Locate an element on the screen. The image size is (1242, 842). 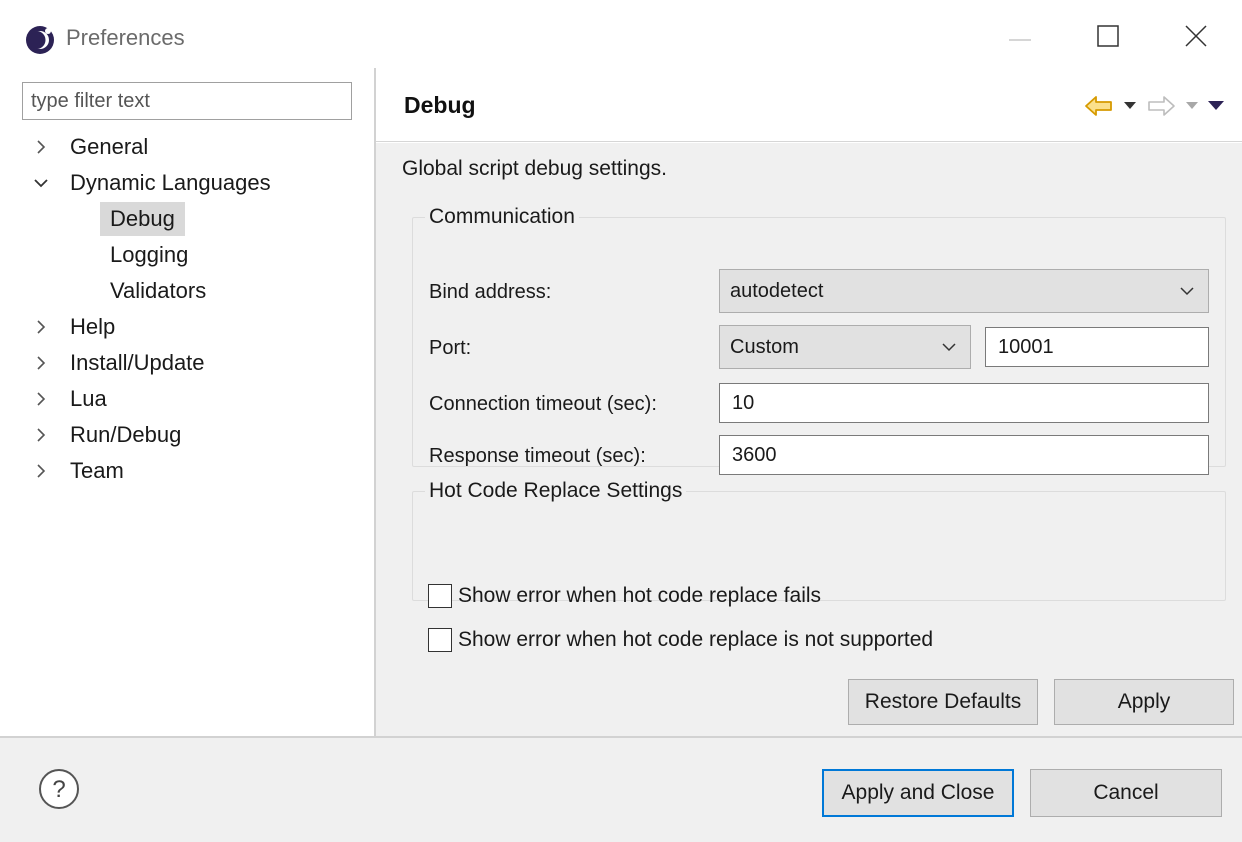
response-timeout-label: Response timeout (sec): is located at coordinates (537, 456).